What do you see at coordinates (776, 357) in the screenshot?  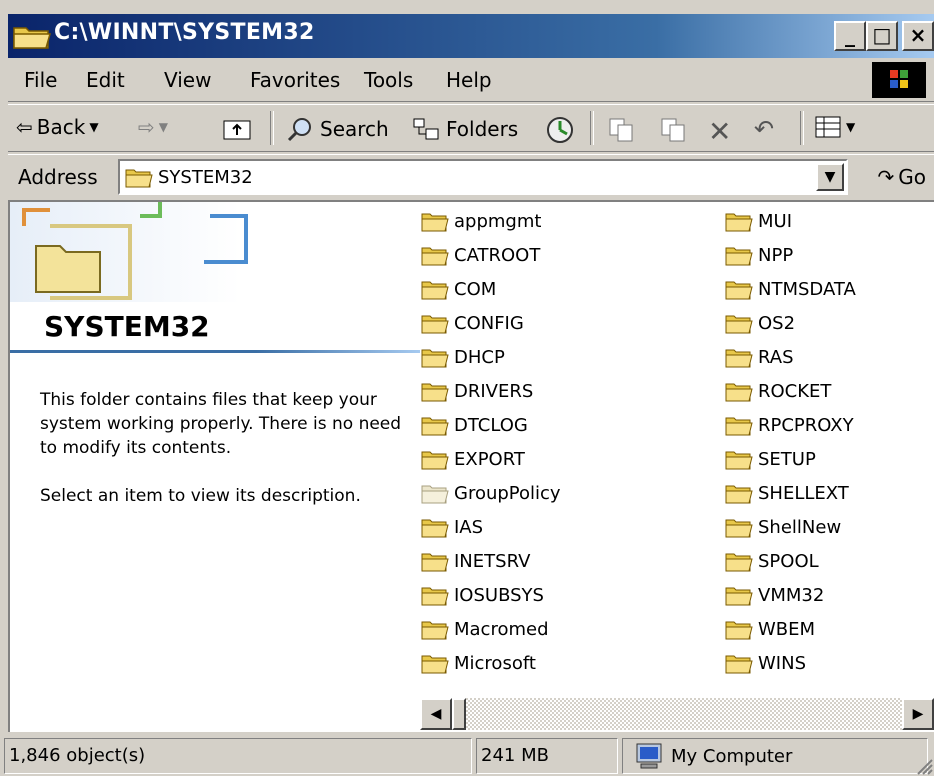 I see `folder-name: RAS` at bounding box center [776, 357].